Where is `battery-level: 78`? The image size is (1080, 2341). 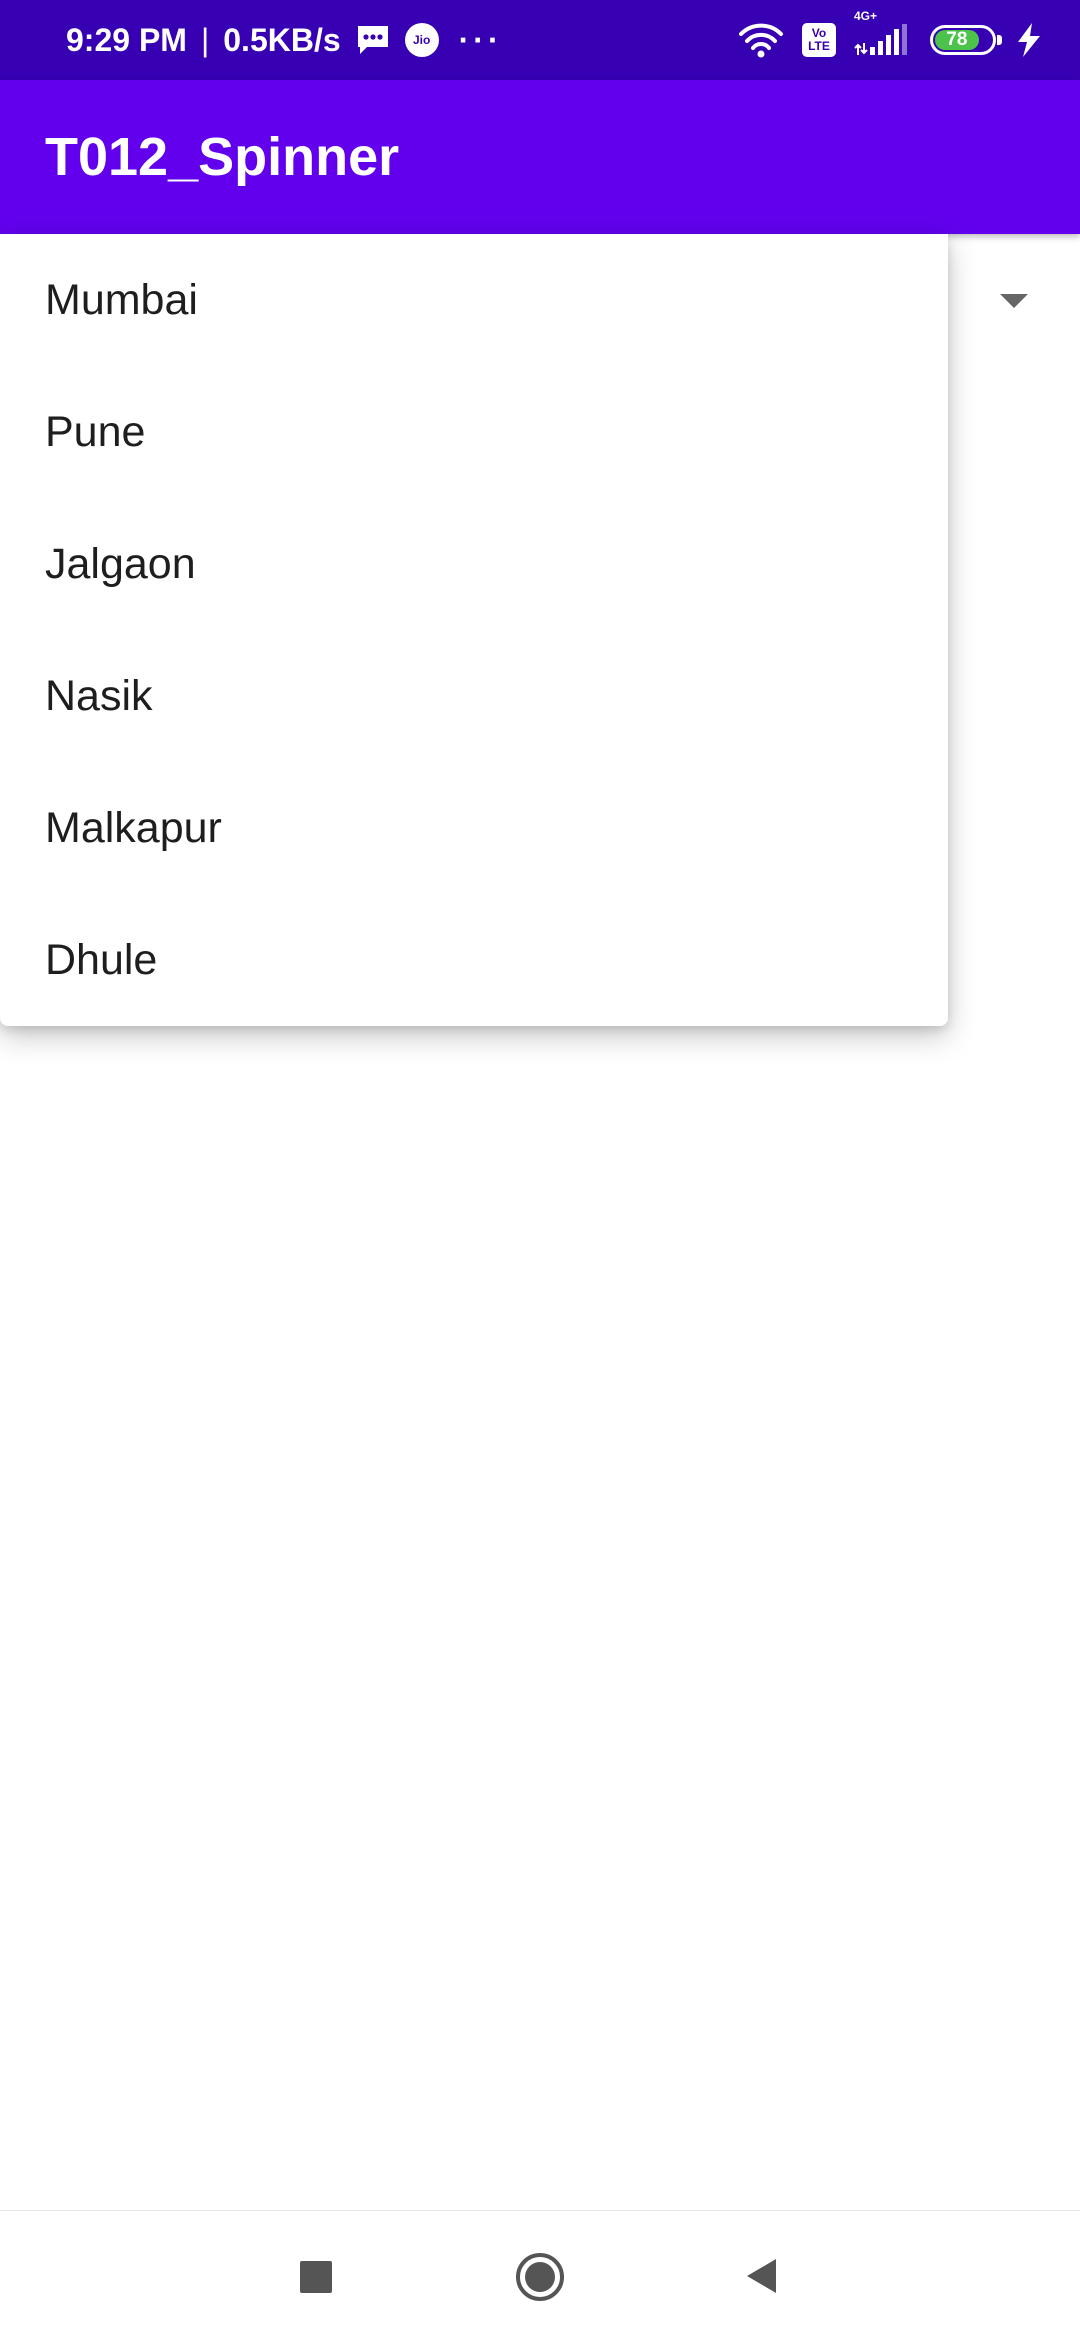
battery-level: 78 is located at coordinates (957, 39).